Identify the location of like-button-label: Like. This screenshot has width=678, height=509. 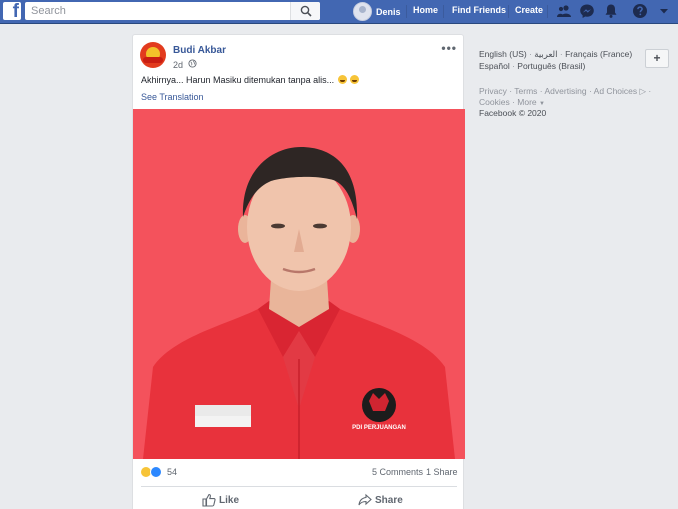
(229, 500).